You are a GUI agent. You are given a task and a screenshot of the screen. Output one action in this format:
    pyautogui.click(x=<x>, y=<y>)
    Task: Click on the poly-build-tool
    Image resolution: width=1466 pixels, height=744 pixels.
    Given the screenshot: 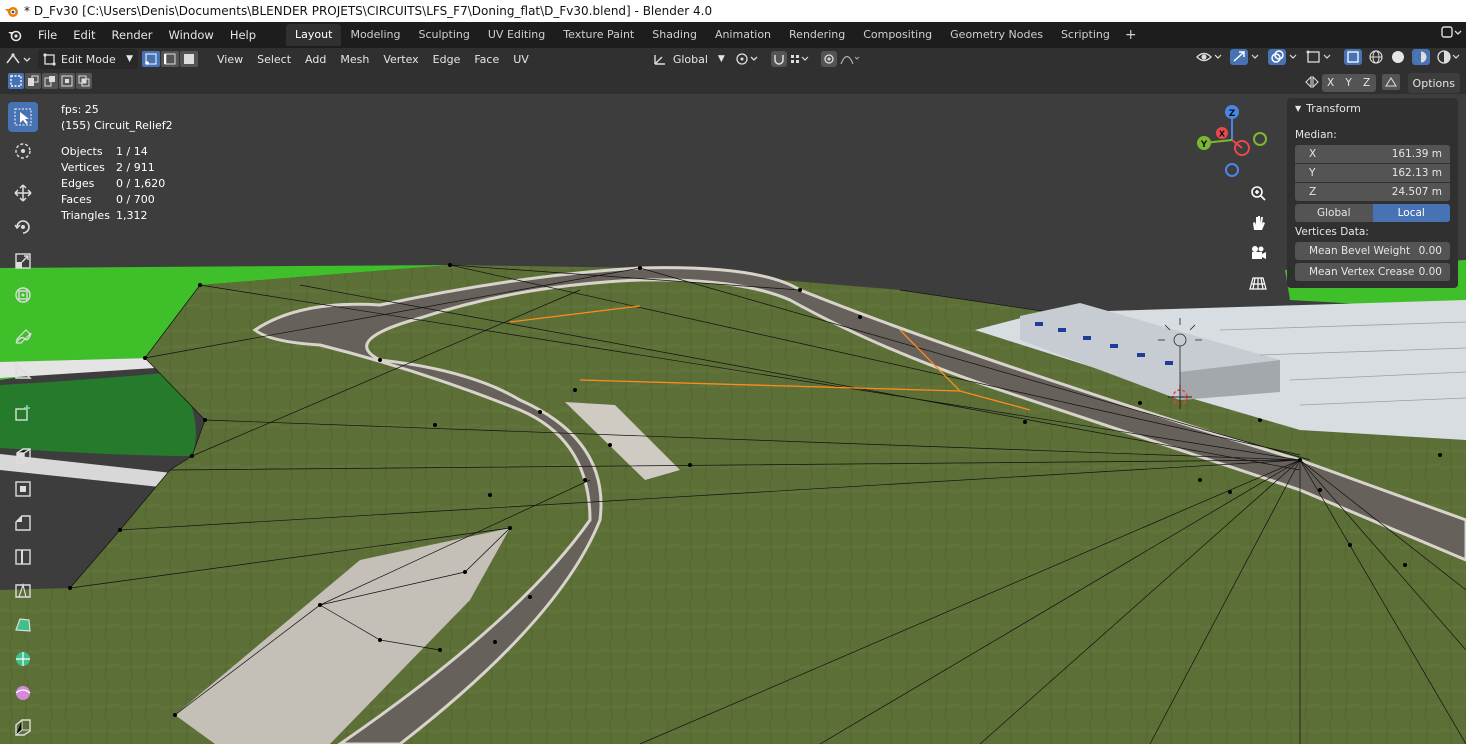 What is the action you would take?
    pyautogui.click(x=23, y=625)
    